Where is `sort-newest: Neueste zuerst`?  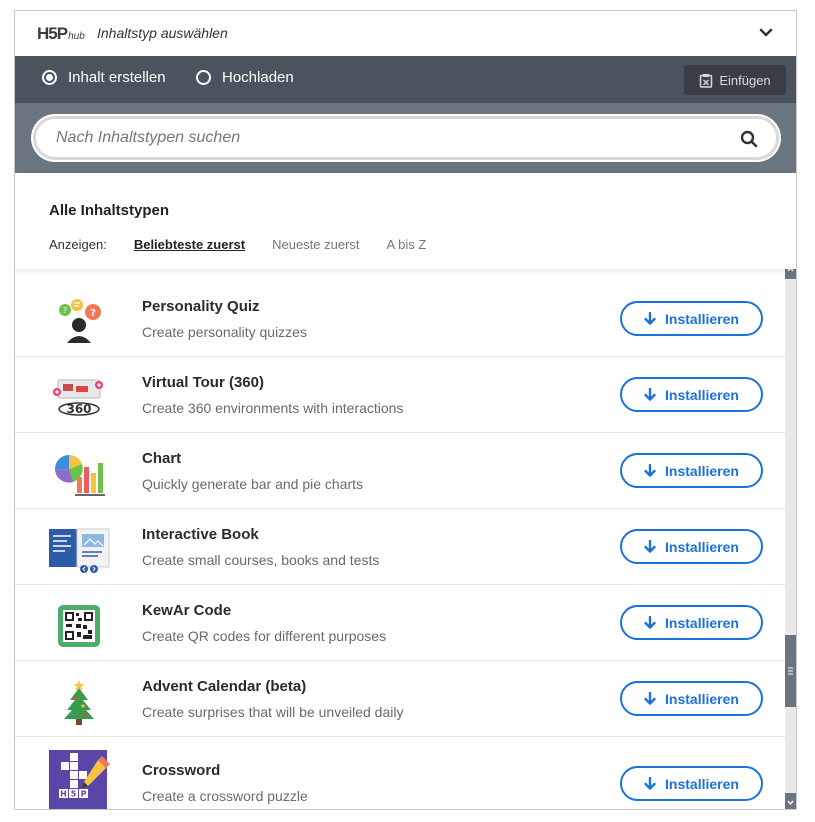 sort-newest: Neueste zuerst is located at coordinates (315, 244).